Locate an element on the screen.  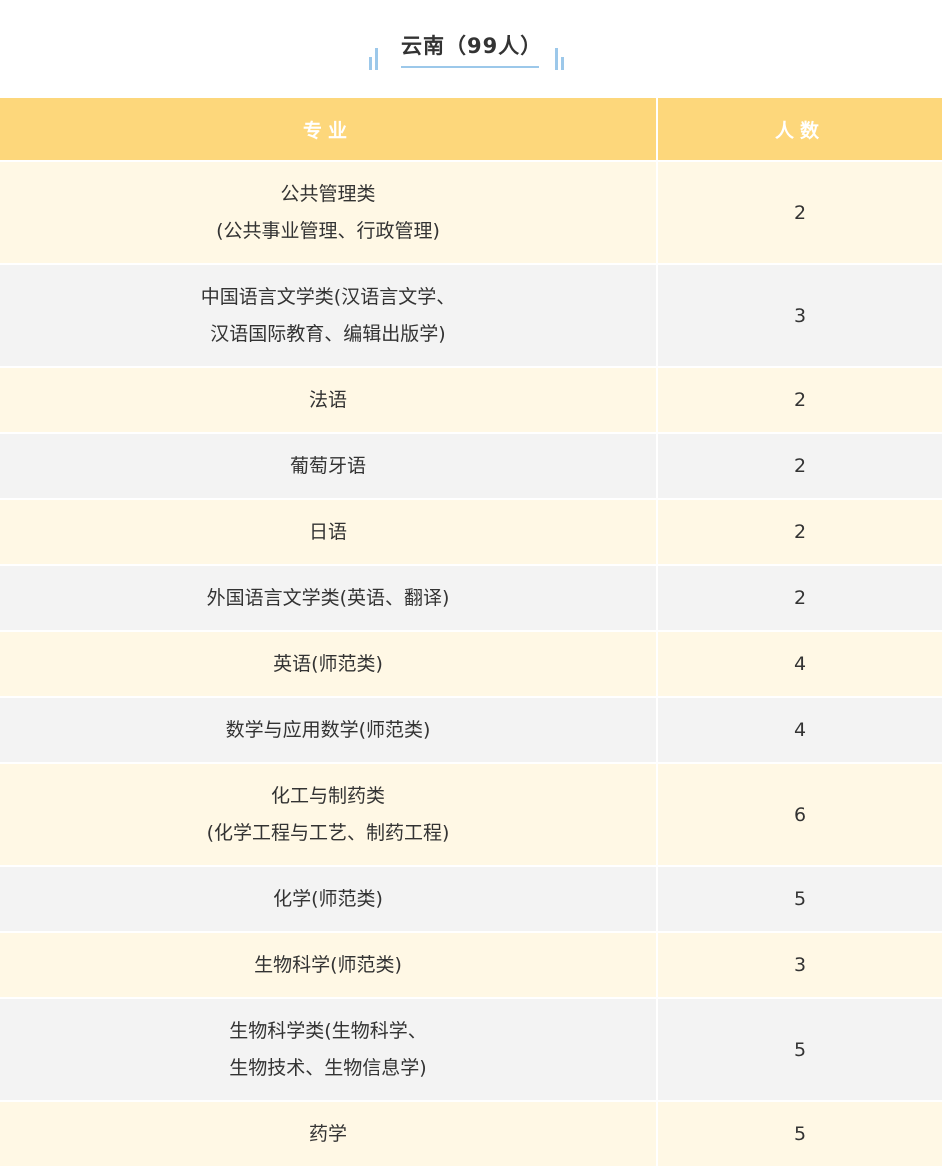
major-name: 药学 is located at coordinates (327, 1133).